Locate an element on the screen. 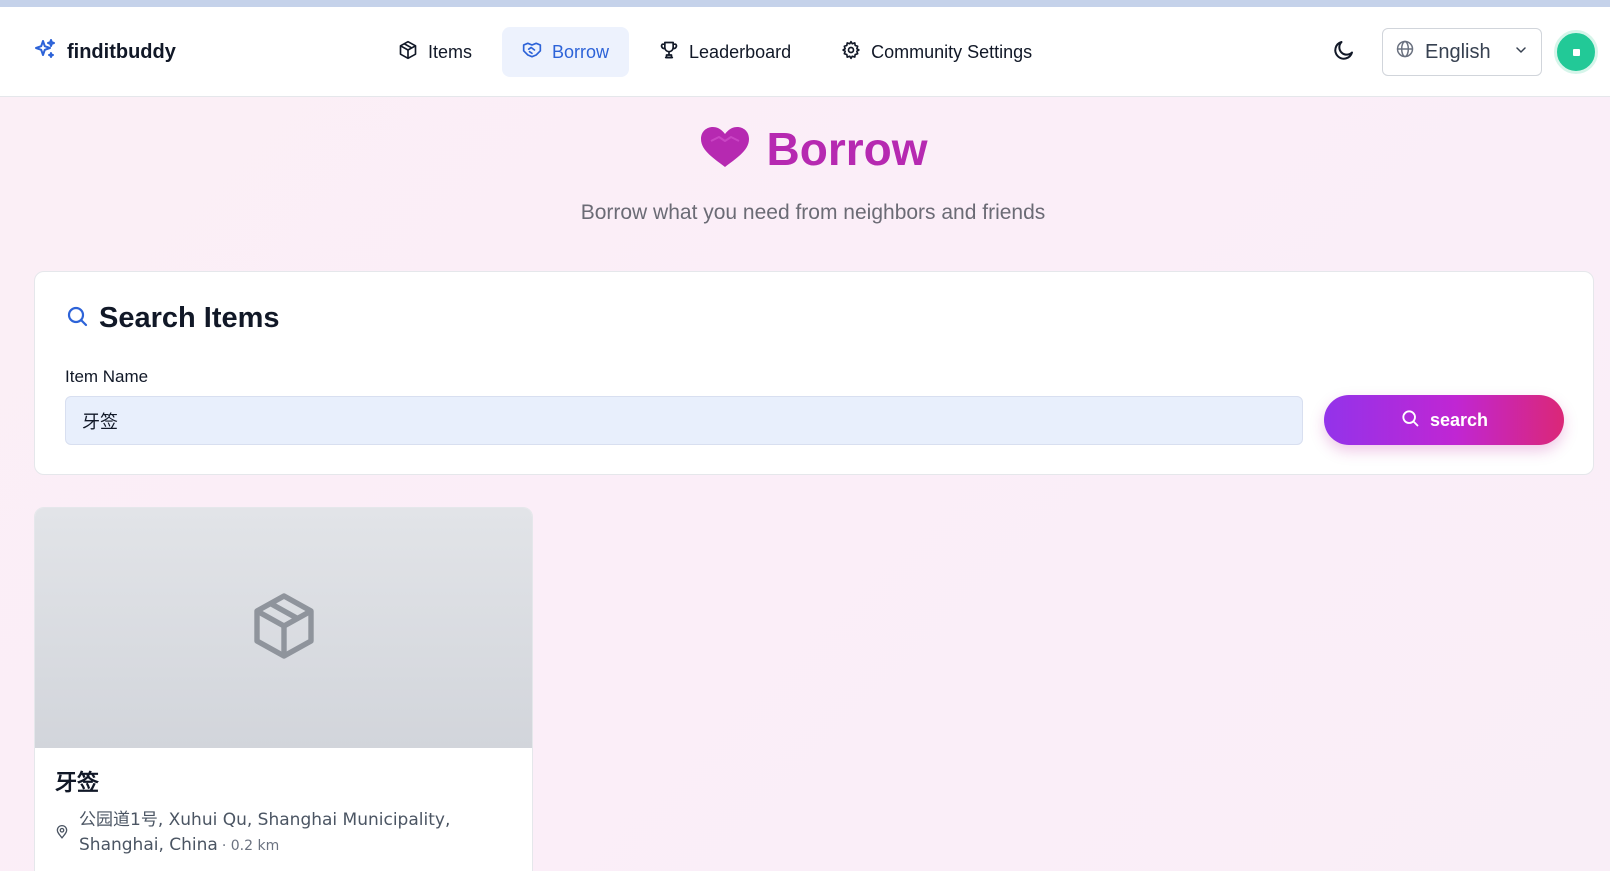  item-image-placeholder is located at coordinates (283, 628).